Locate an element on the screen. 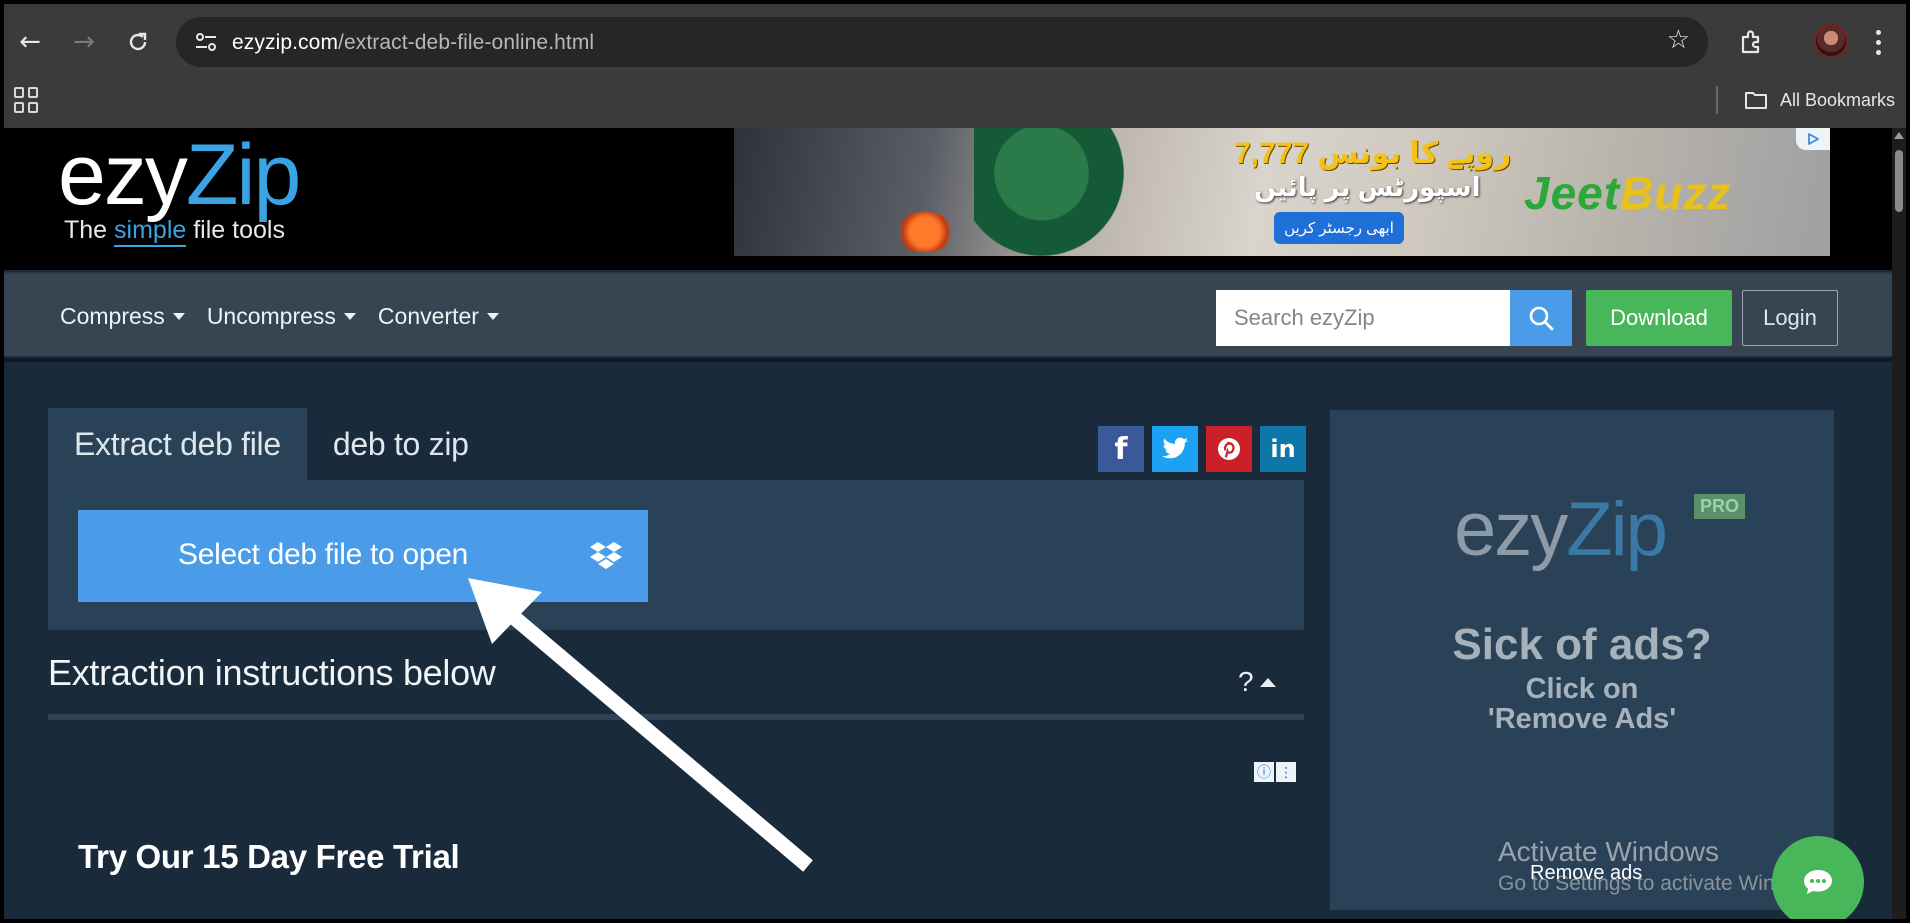  bookmarks-separator is located at coordinates (1717, 100).